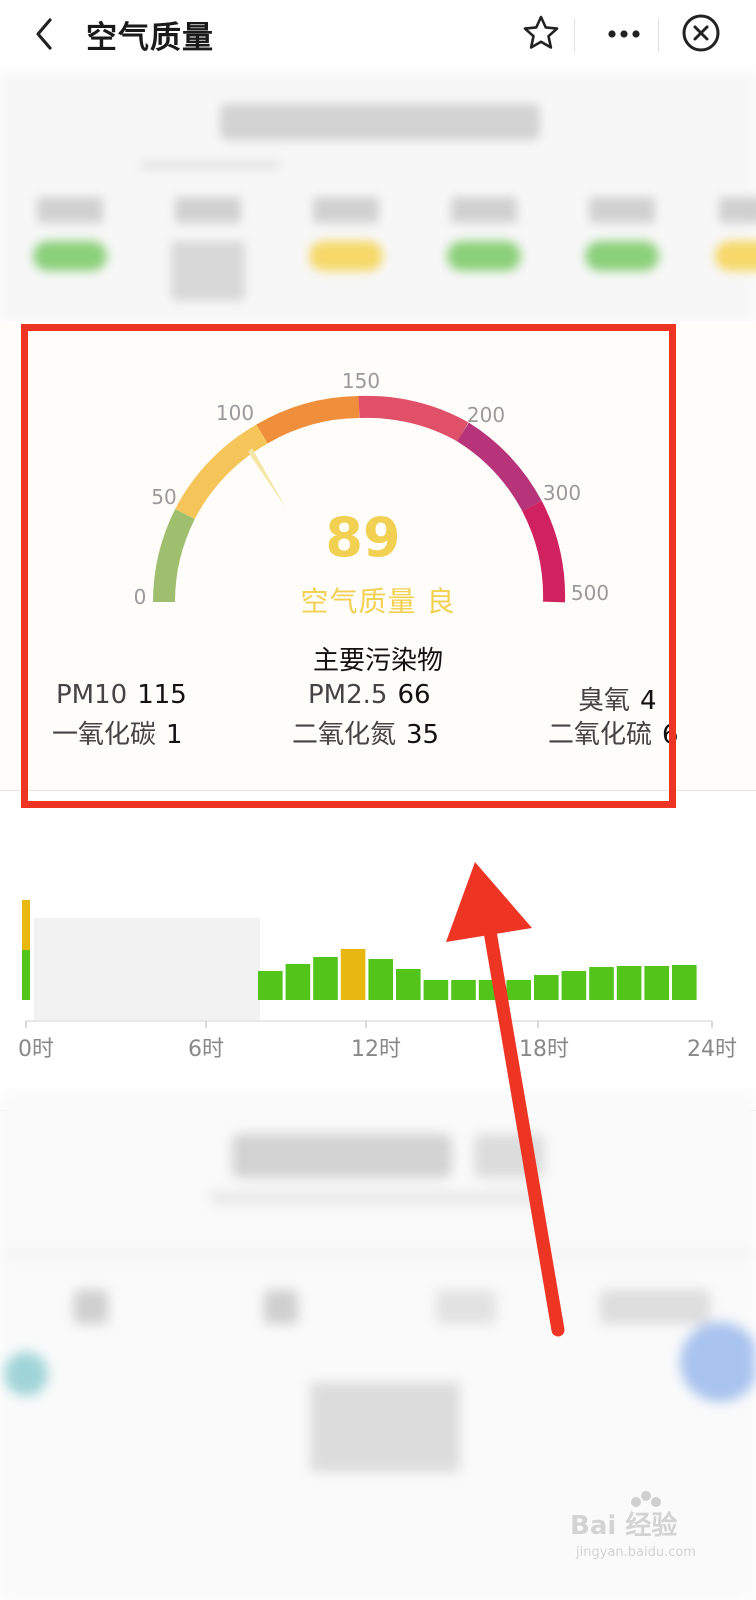 The image size is (756, 1600). Describe the element at coordinates (48, 34) in the screenshot. I see `chevron-left-icon` at that location.